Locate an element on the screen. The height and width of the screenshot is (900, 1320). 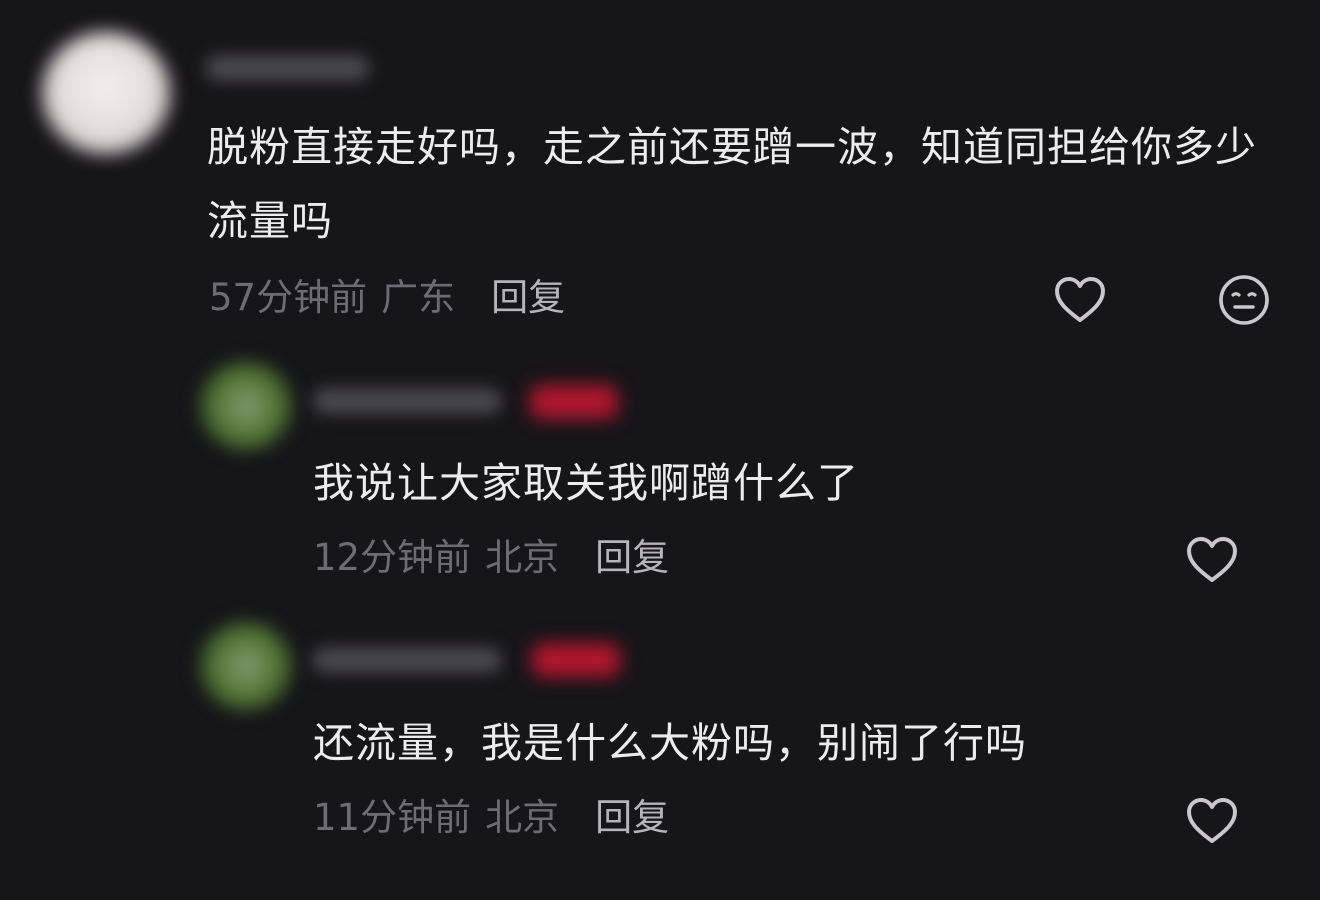
comment-text: 脱粉直接走好吗，走之前还要蹭一波，知道同担给你多少流量吗 is located at coordinates (732, 184).